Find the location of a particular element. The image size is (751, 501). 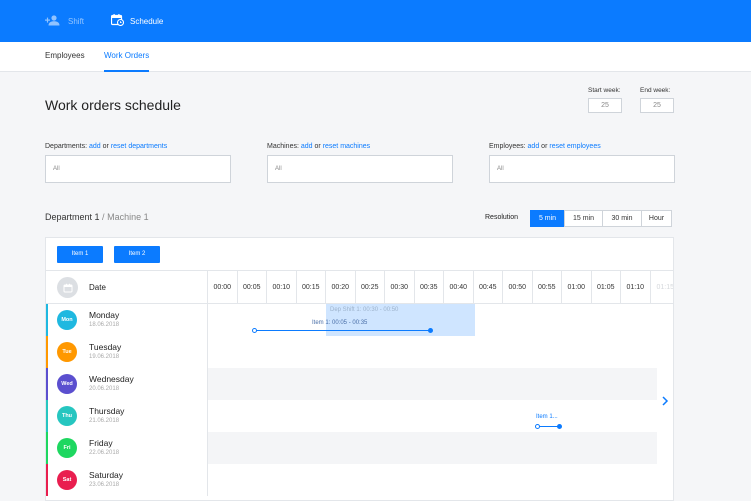

day-cell: Mon Monday 18.06.2018 is located at coordinates (127, 320).